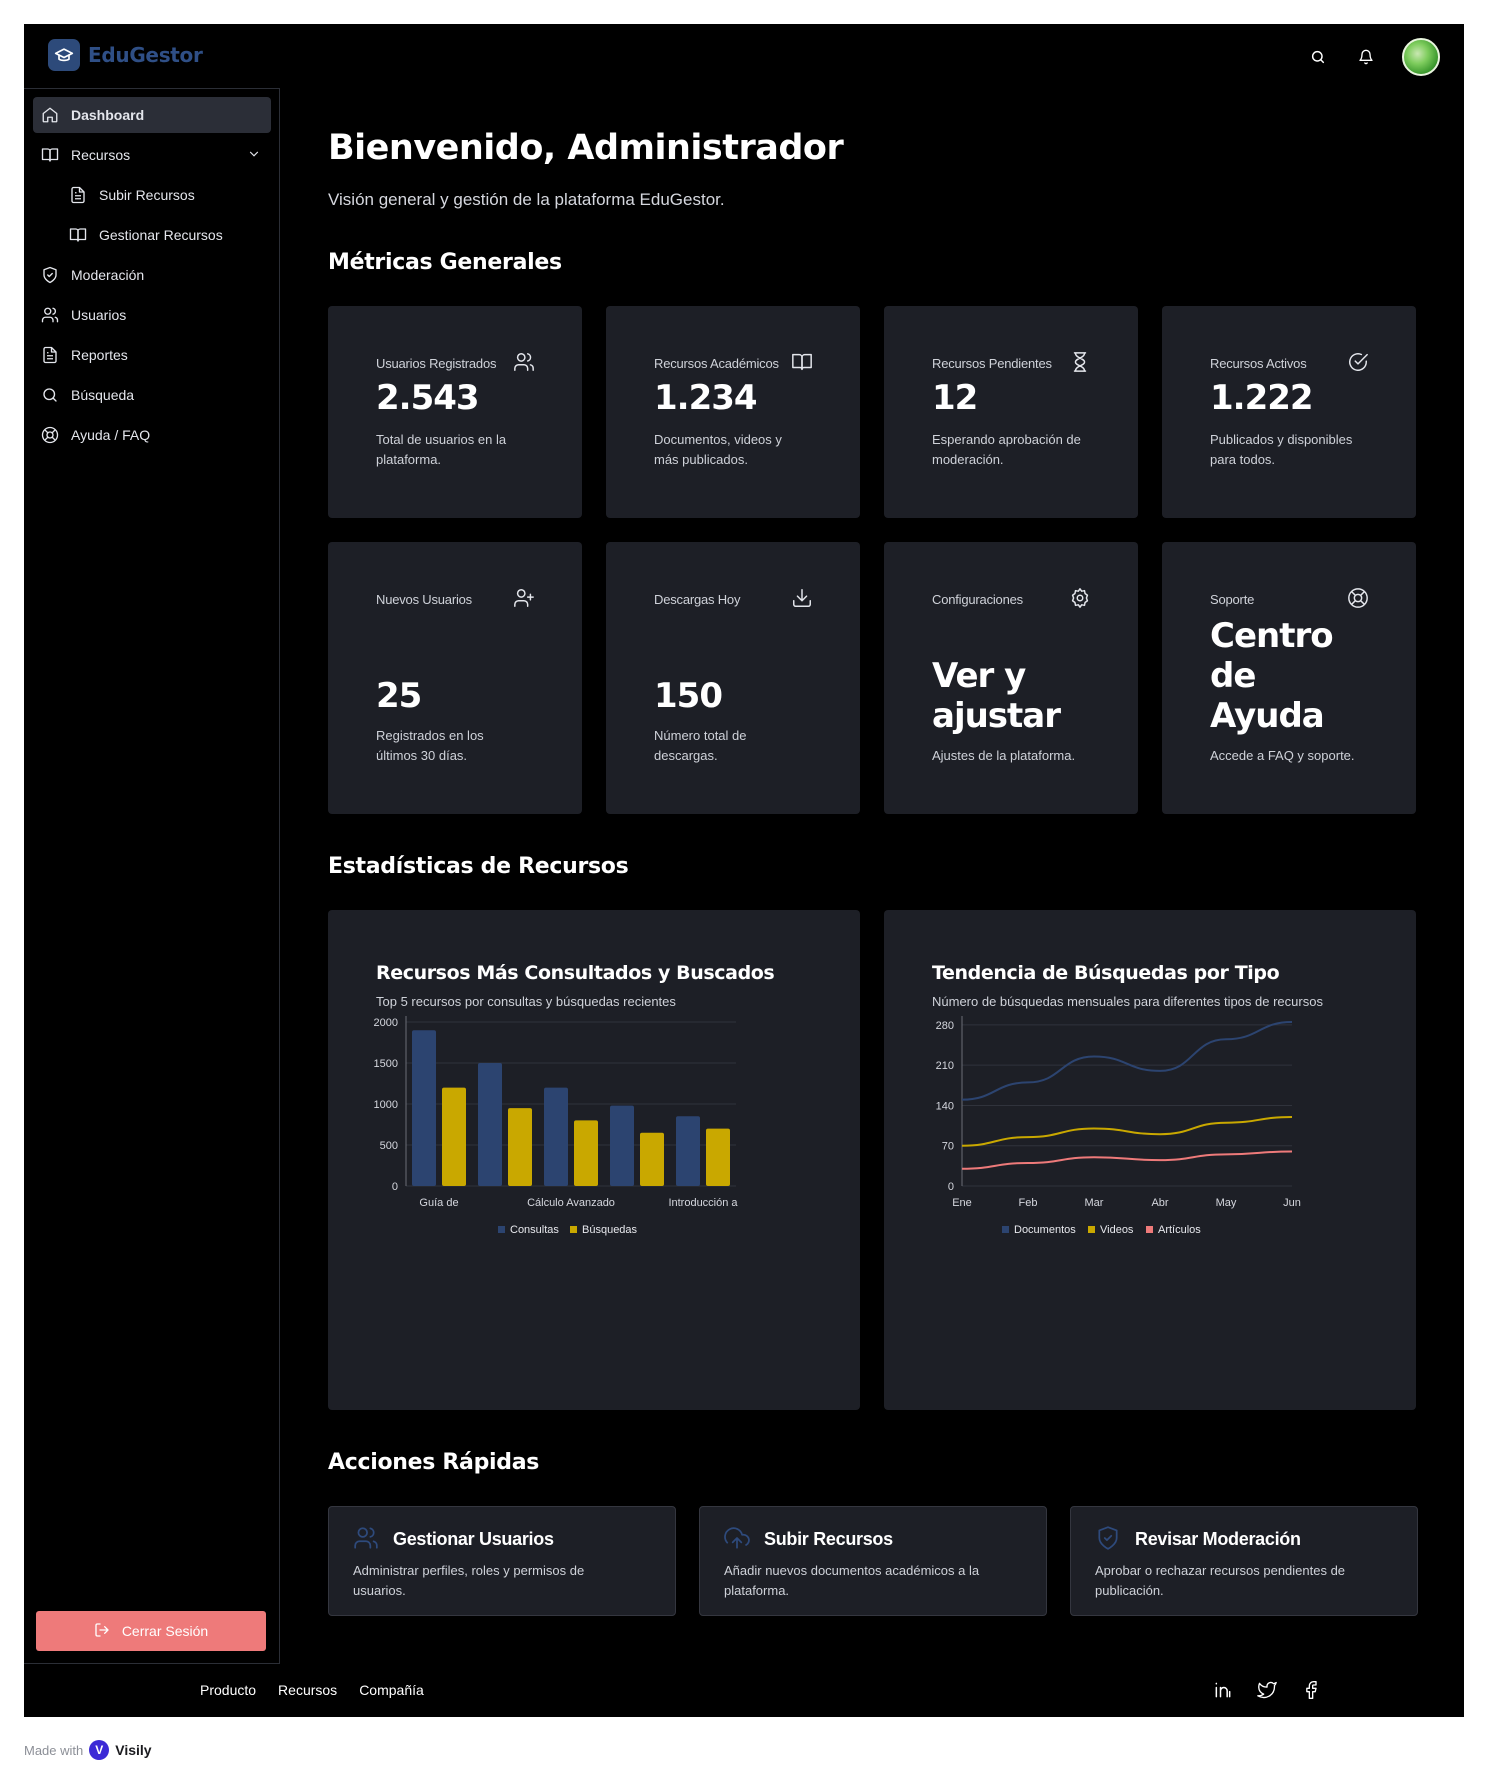  What do you see at coordinates (744, 56) in the screenshot?
I see `top-bar: EduGestor` at bounding box center [744, 56].